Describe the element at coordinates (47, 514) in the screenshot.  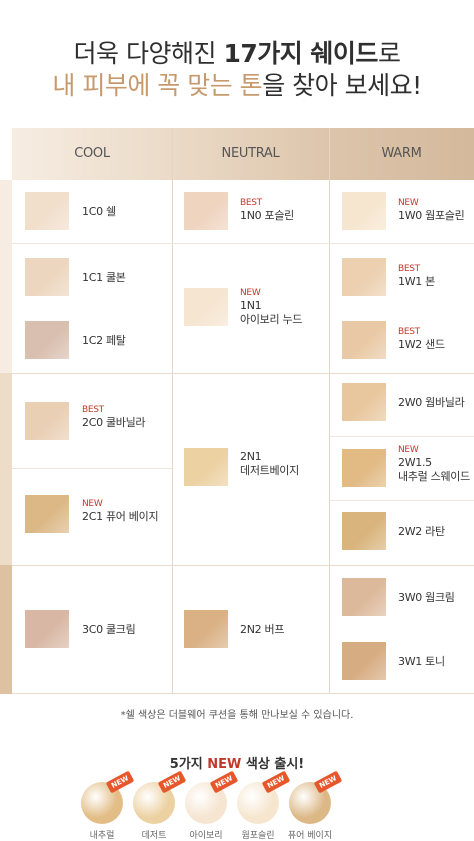
I see `swatch-2c1` at that location.